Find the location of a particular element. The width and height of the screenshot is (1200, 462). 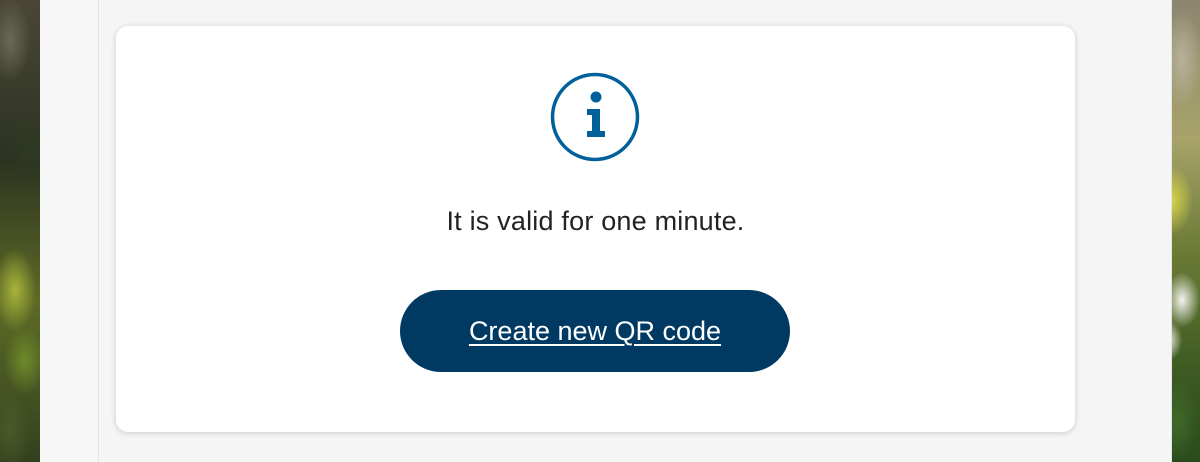

validity-message: It is valid for one minute. is located at coordinates (595, 221).